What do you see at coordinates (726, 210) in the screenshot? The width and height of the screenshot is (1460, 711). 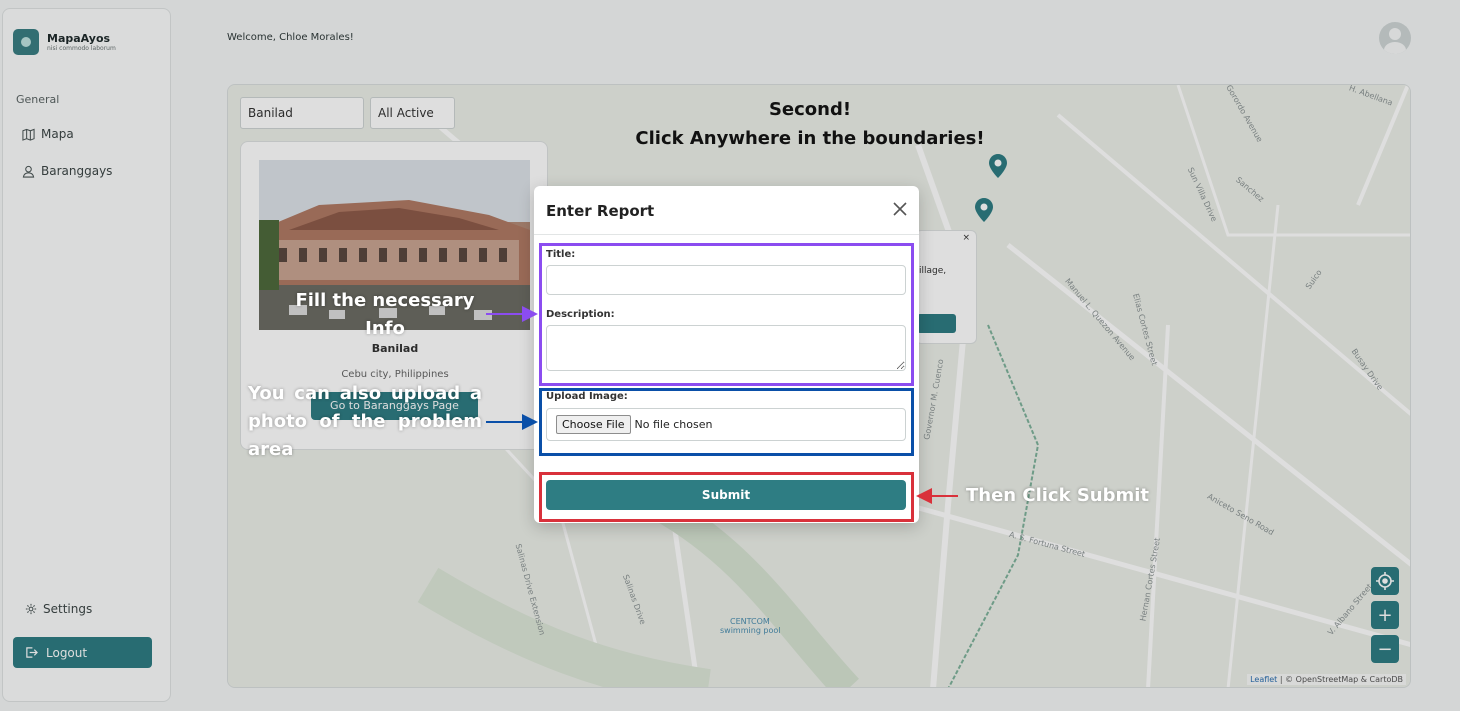 I see `modal-header: Enter Report` at bounding box center [726, 210].